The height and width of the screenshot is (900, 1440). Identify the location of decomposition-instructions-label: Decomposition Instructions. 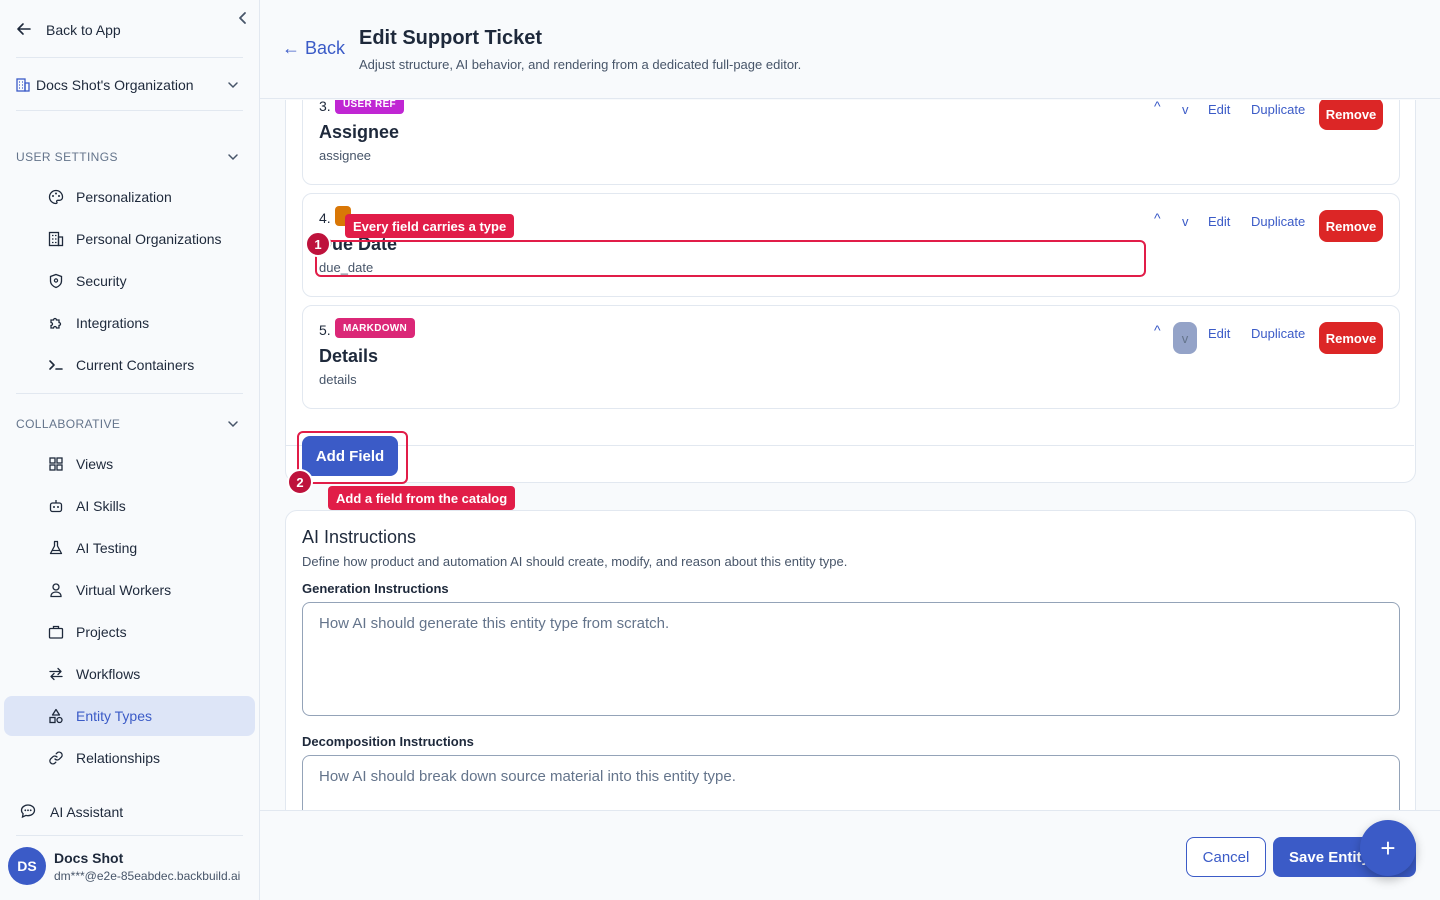
(388, 741).